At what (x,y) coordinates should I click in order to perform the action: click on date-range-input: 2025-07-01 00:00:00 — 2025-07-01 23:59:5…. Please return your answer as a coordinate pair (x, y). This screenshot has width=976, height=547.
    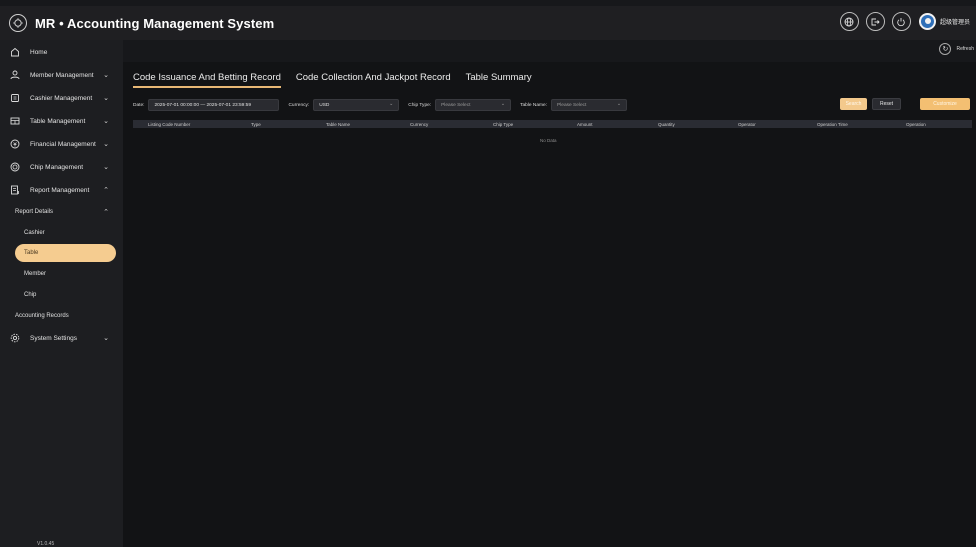
    Looking at the image, I should click on (214, 105).